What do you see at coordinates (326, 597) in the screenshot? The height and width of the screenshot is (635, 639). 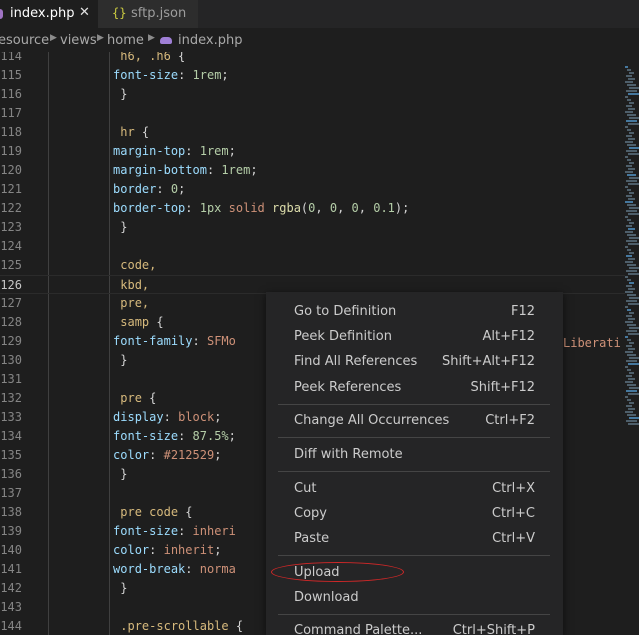 I see `menu-item-label: Download` at bounding box center [326, 597].